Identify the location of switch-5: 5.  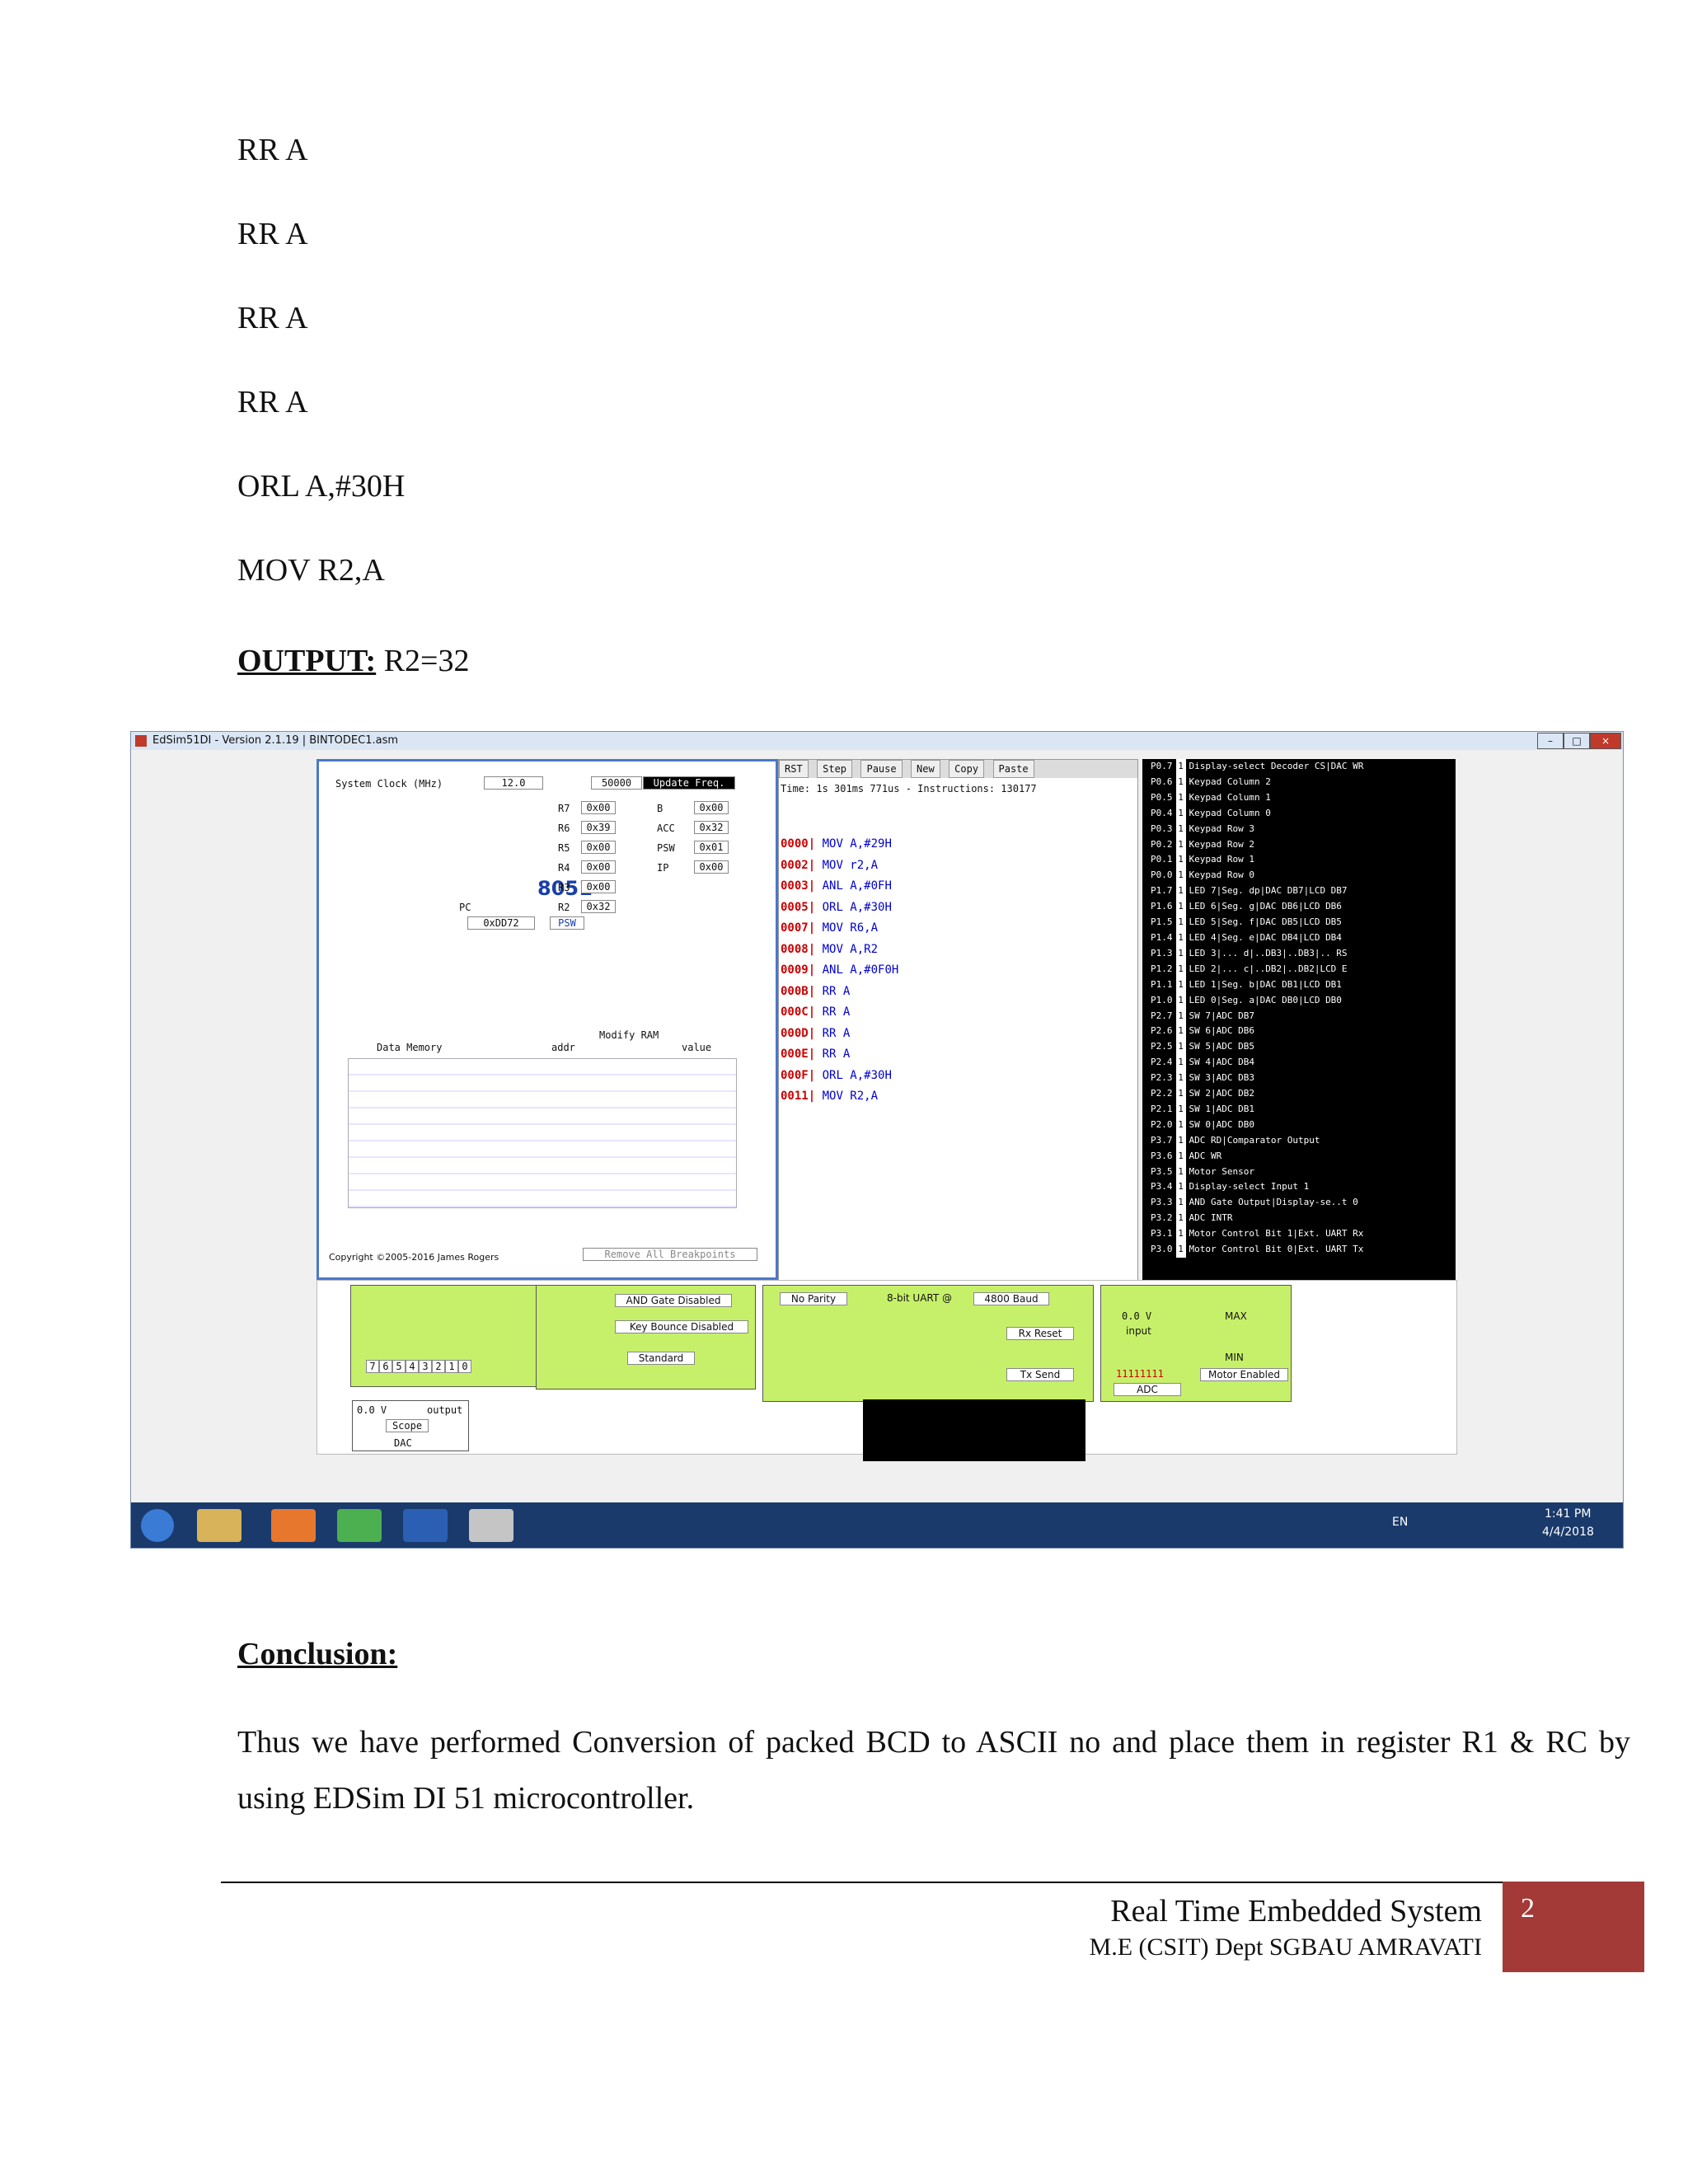
(399, 1366).